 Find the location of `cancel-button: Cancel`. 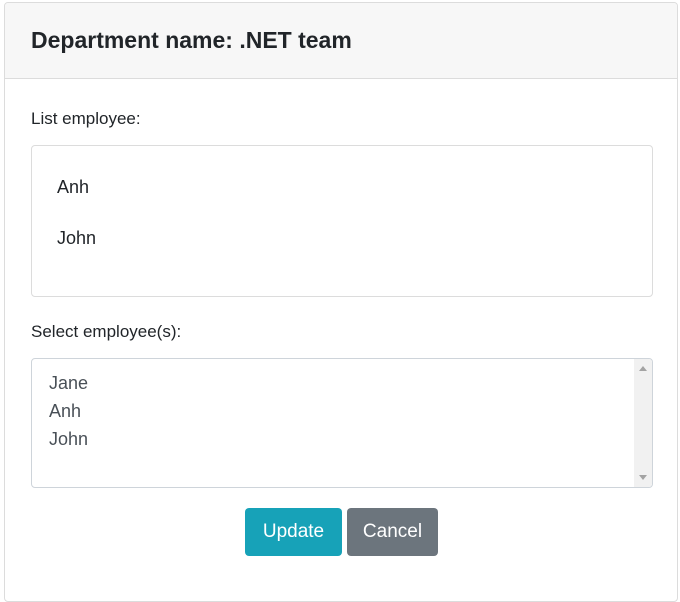

cancel-button: Cancel is located at coordinates (392, 532).